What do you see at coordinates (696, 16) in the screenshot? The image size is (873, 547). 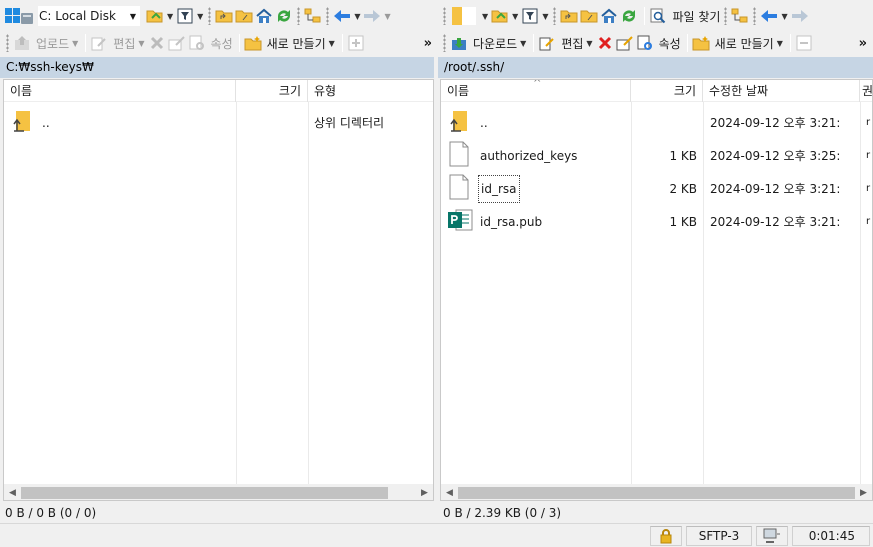 I see `find-files-button: 파일 찾기` at bounding box center [696, 16].